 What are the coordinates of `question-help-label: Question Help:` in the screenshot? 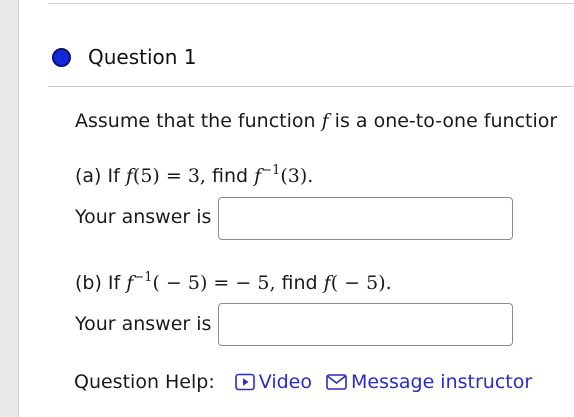 It's located at (144, 382).